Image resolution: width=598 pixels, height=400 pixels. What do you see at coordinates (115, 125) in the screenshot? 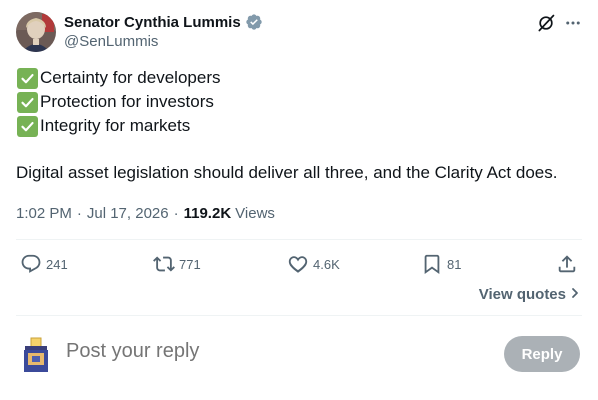
I see `tweet-line-text: Integrity for markets` at bounding box center [115, 125].